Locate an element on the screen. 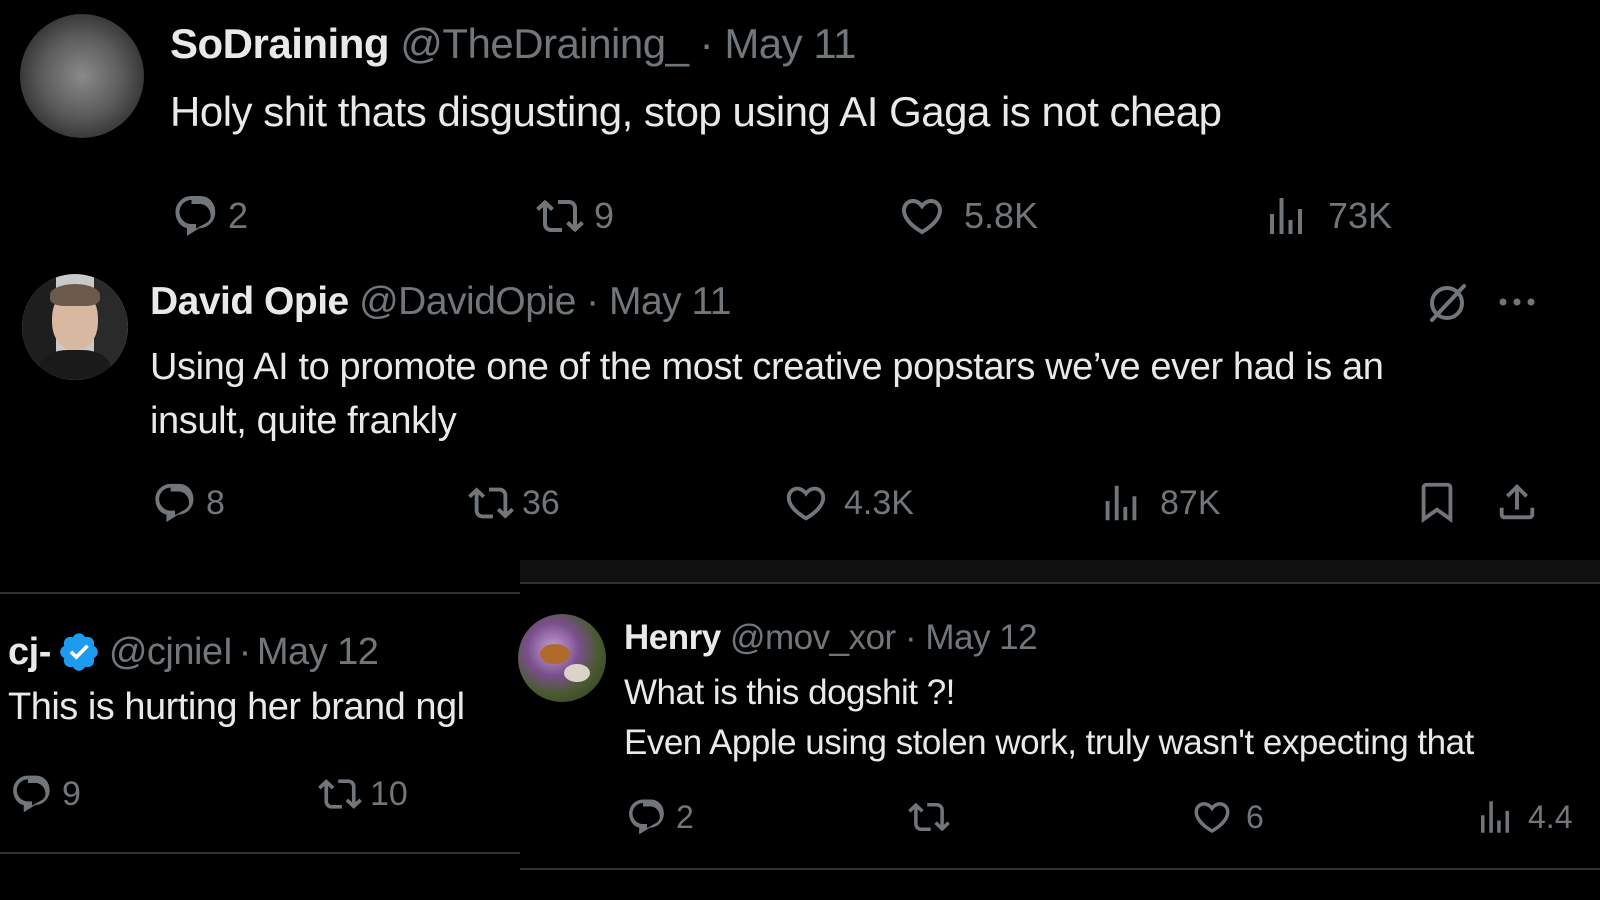 This screenshot has width=1600, height=900. tweet-header: cj- @cjnieI · May 12 is located at coordinates (193, 652).